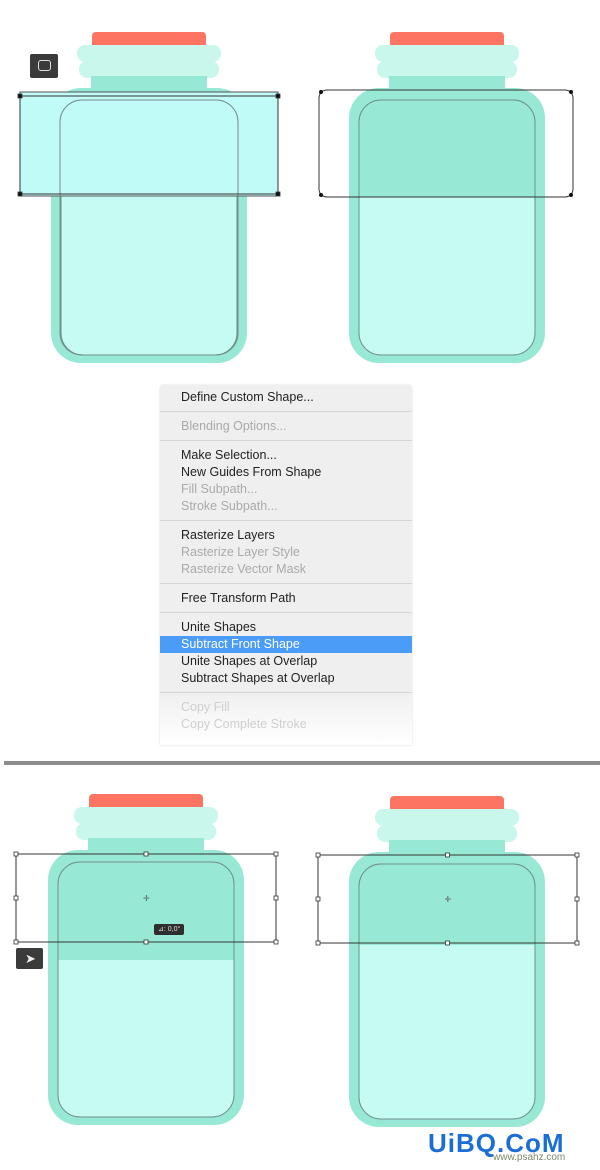  I want to click on menu-item-unite-shapes-at-overlap: Unite Shapes at Overlap, so click(286, 661).